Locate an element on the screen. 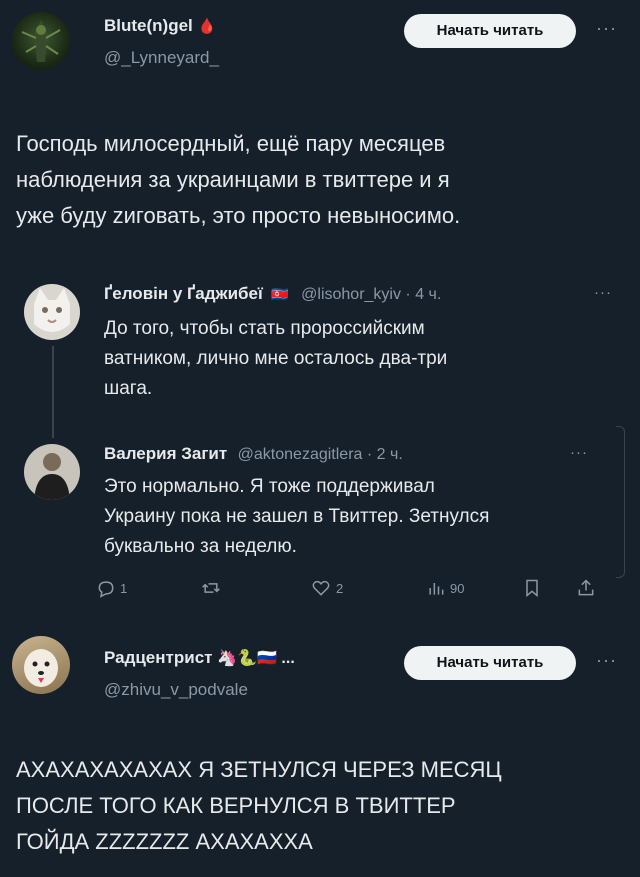 The image size is (640, 877). reply-avatar is located at coordinates (52, 472).